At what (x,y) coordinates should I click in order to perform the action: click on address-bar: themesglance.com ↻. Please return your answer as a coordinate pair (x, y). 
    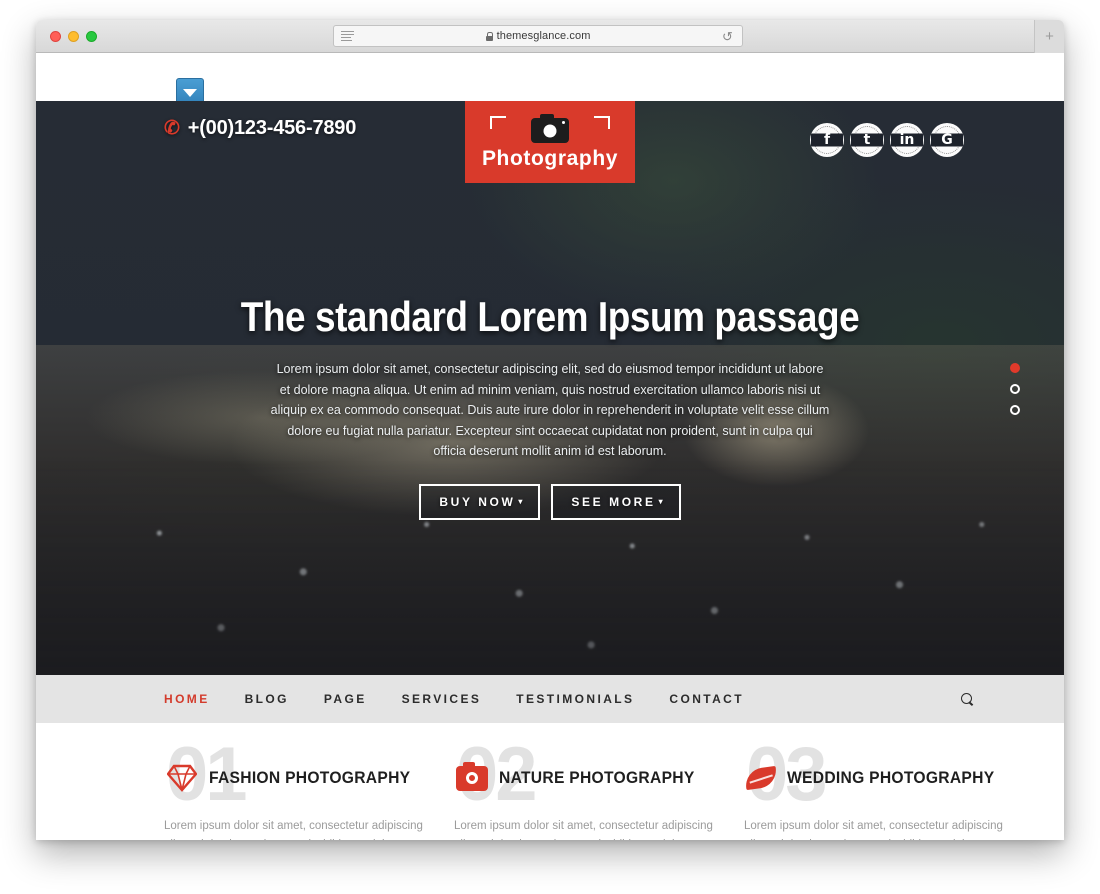
    Looking at the image, I should click on (538, 36).